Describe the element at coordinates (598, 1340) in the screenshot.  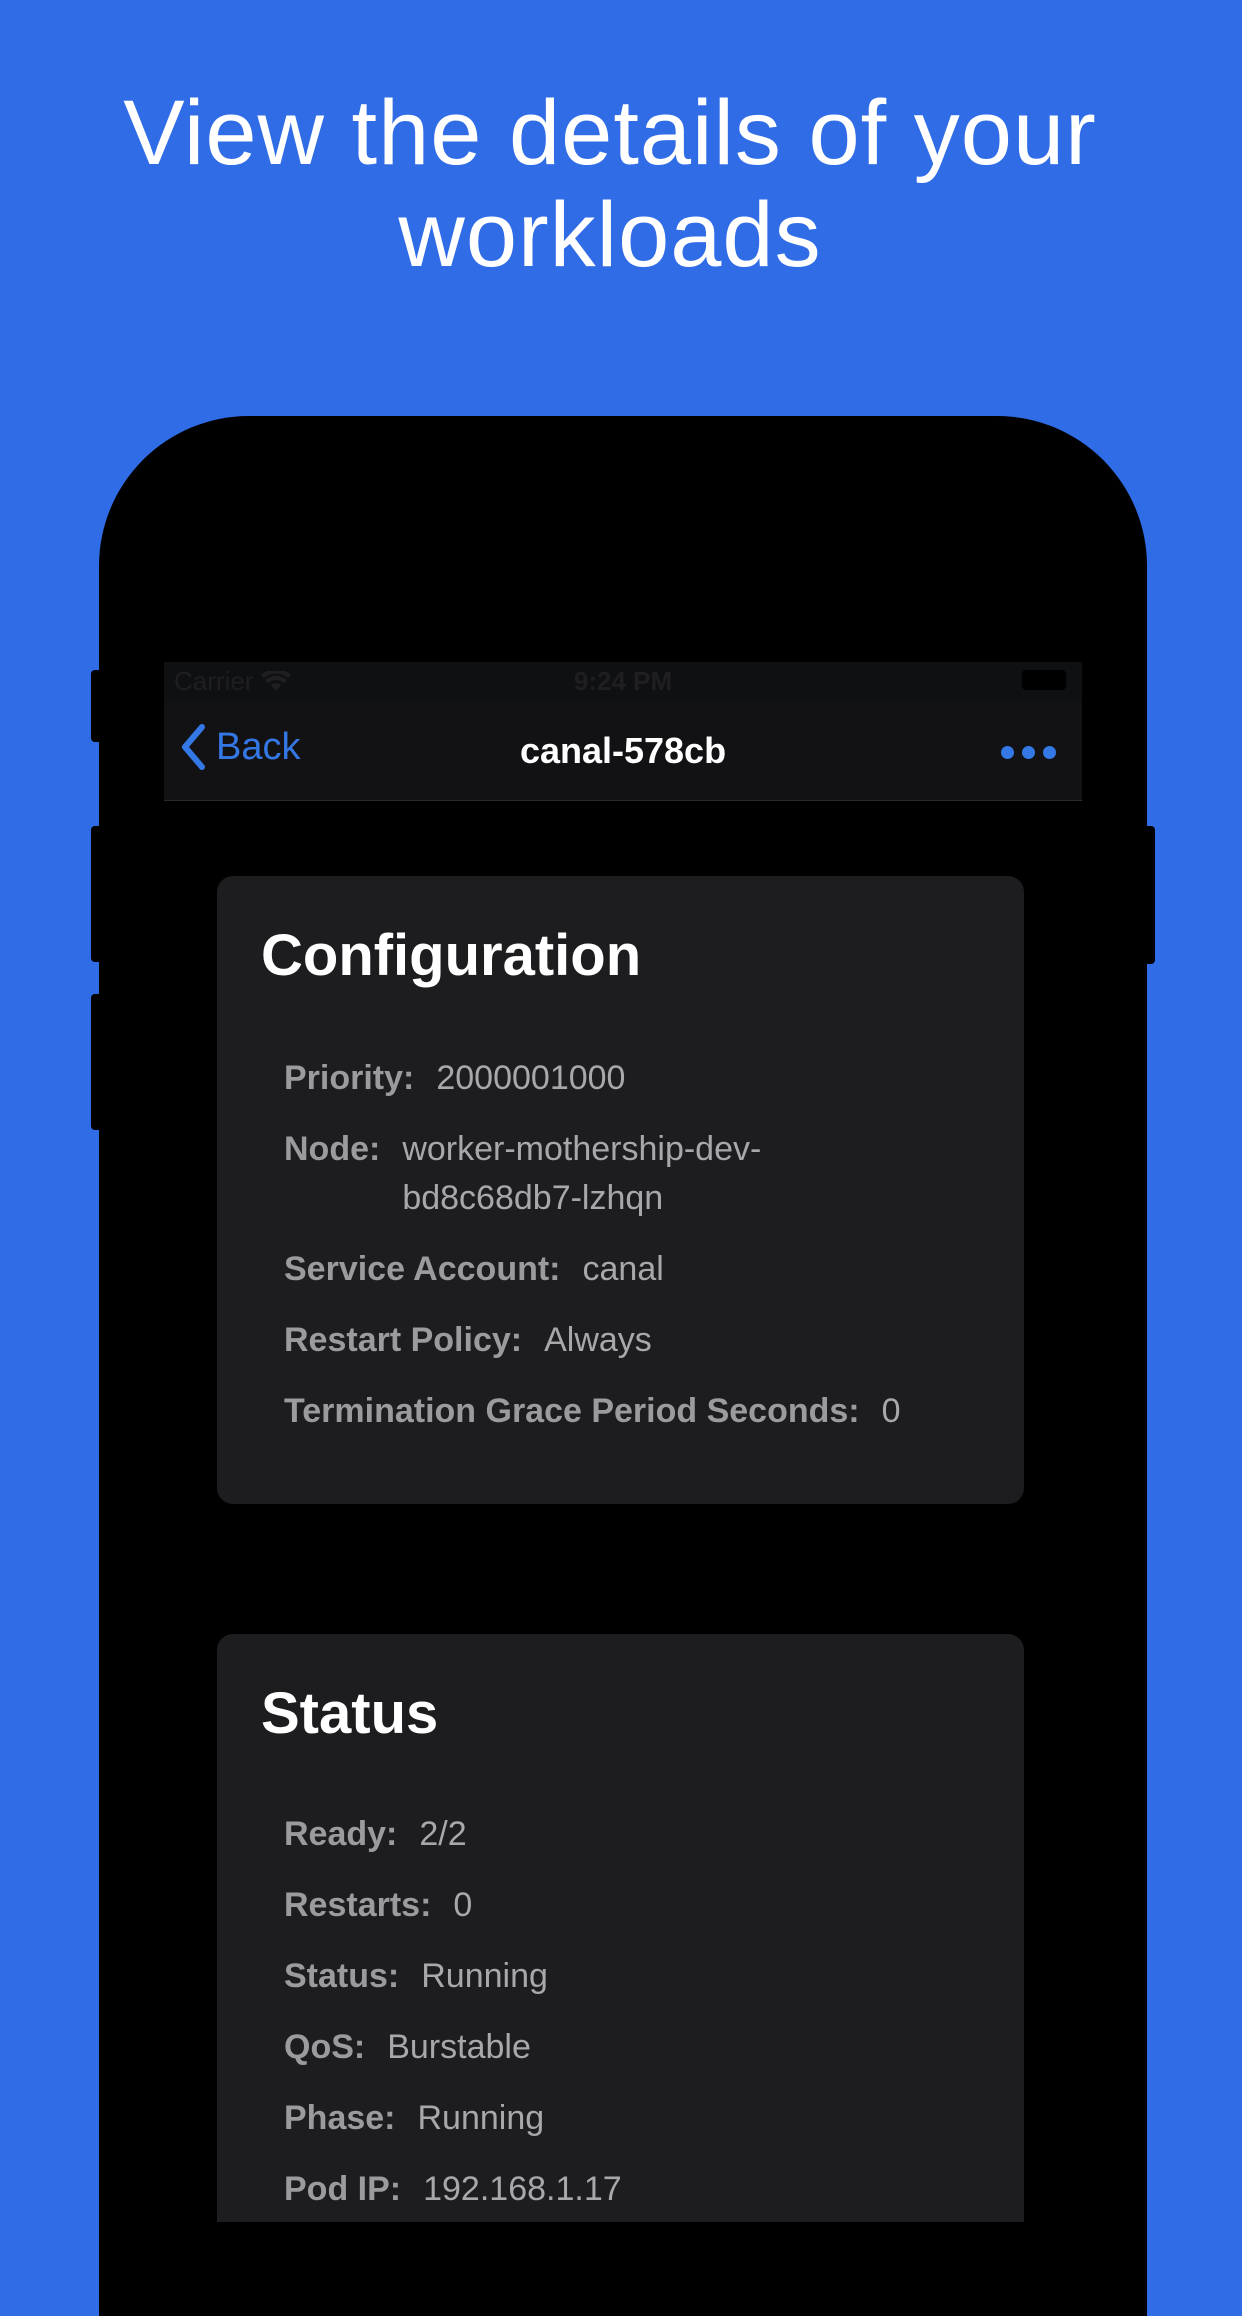
I see `detail-value: Always` at that location.